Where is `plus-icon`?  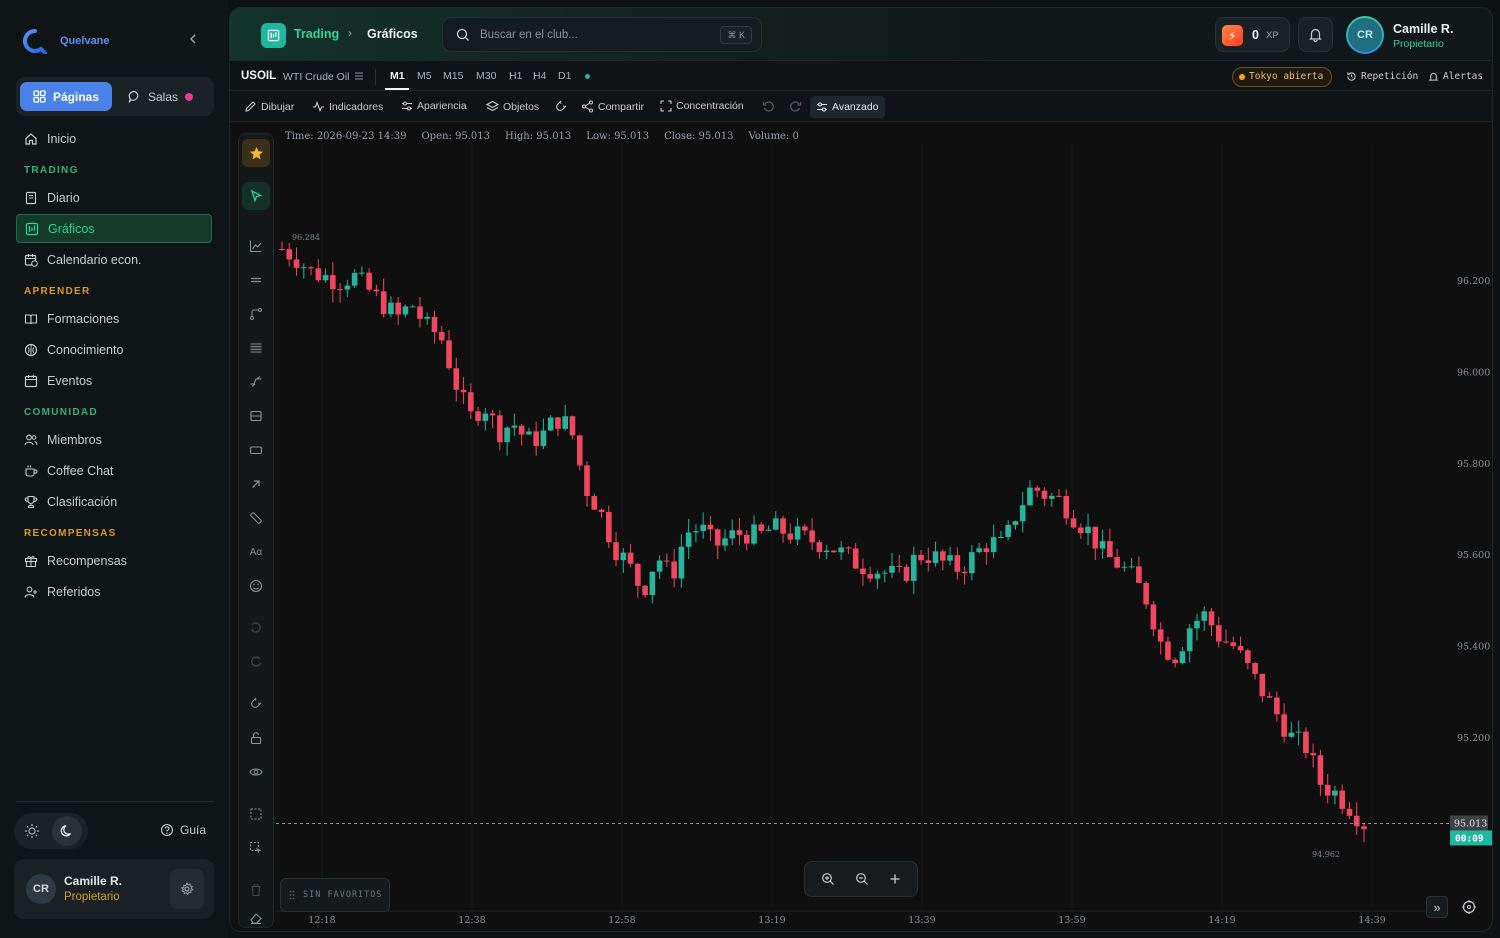
plus-icon is located at coordinates (895, 879).